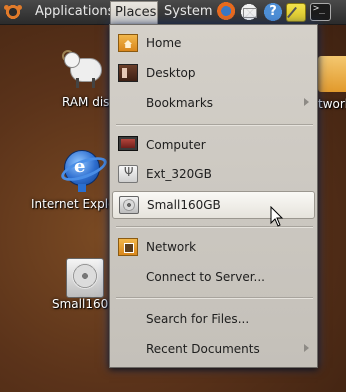 The width and height of the screenshot is (346, 392). What do you see at coordinates (171, 73) in the screenshot?
I see `menu-item-desktop-label: Desktop` at bounding box center [171, 73].